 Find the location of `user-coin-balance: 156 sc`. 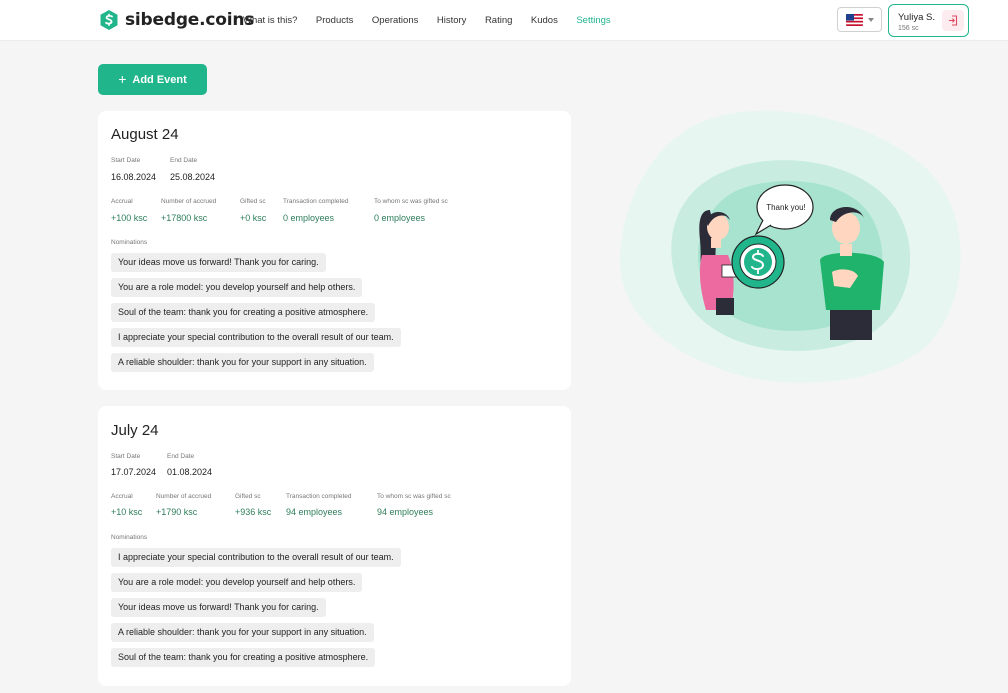

user-coin-balance: 156 sc is located at coordinates (908, 28).